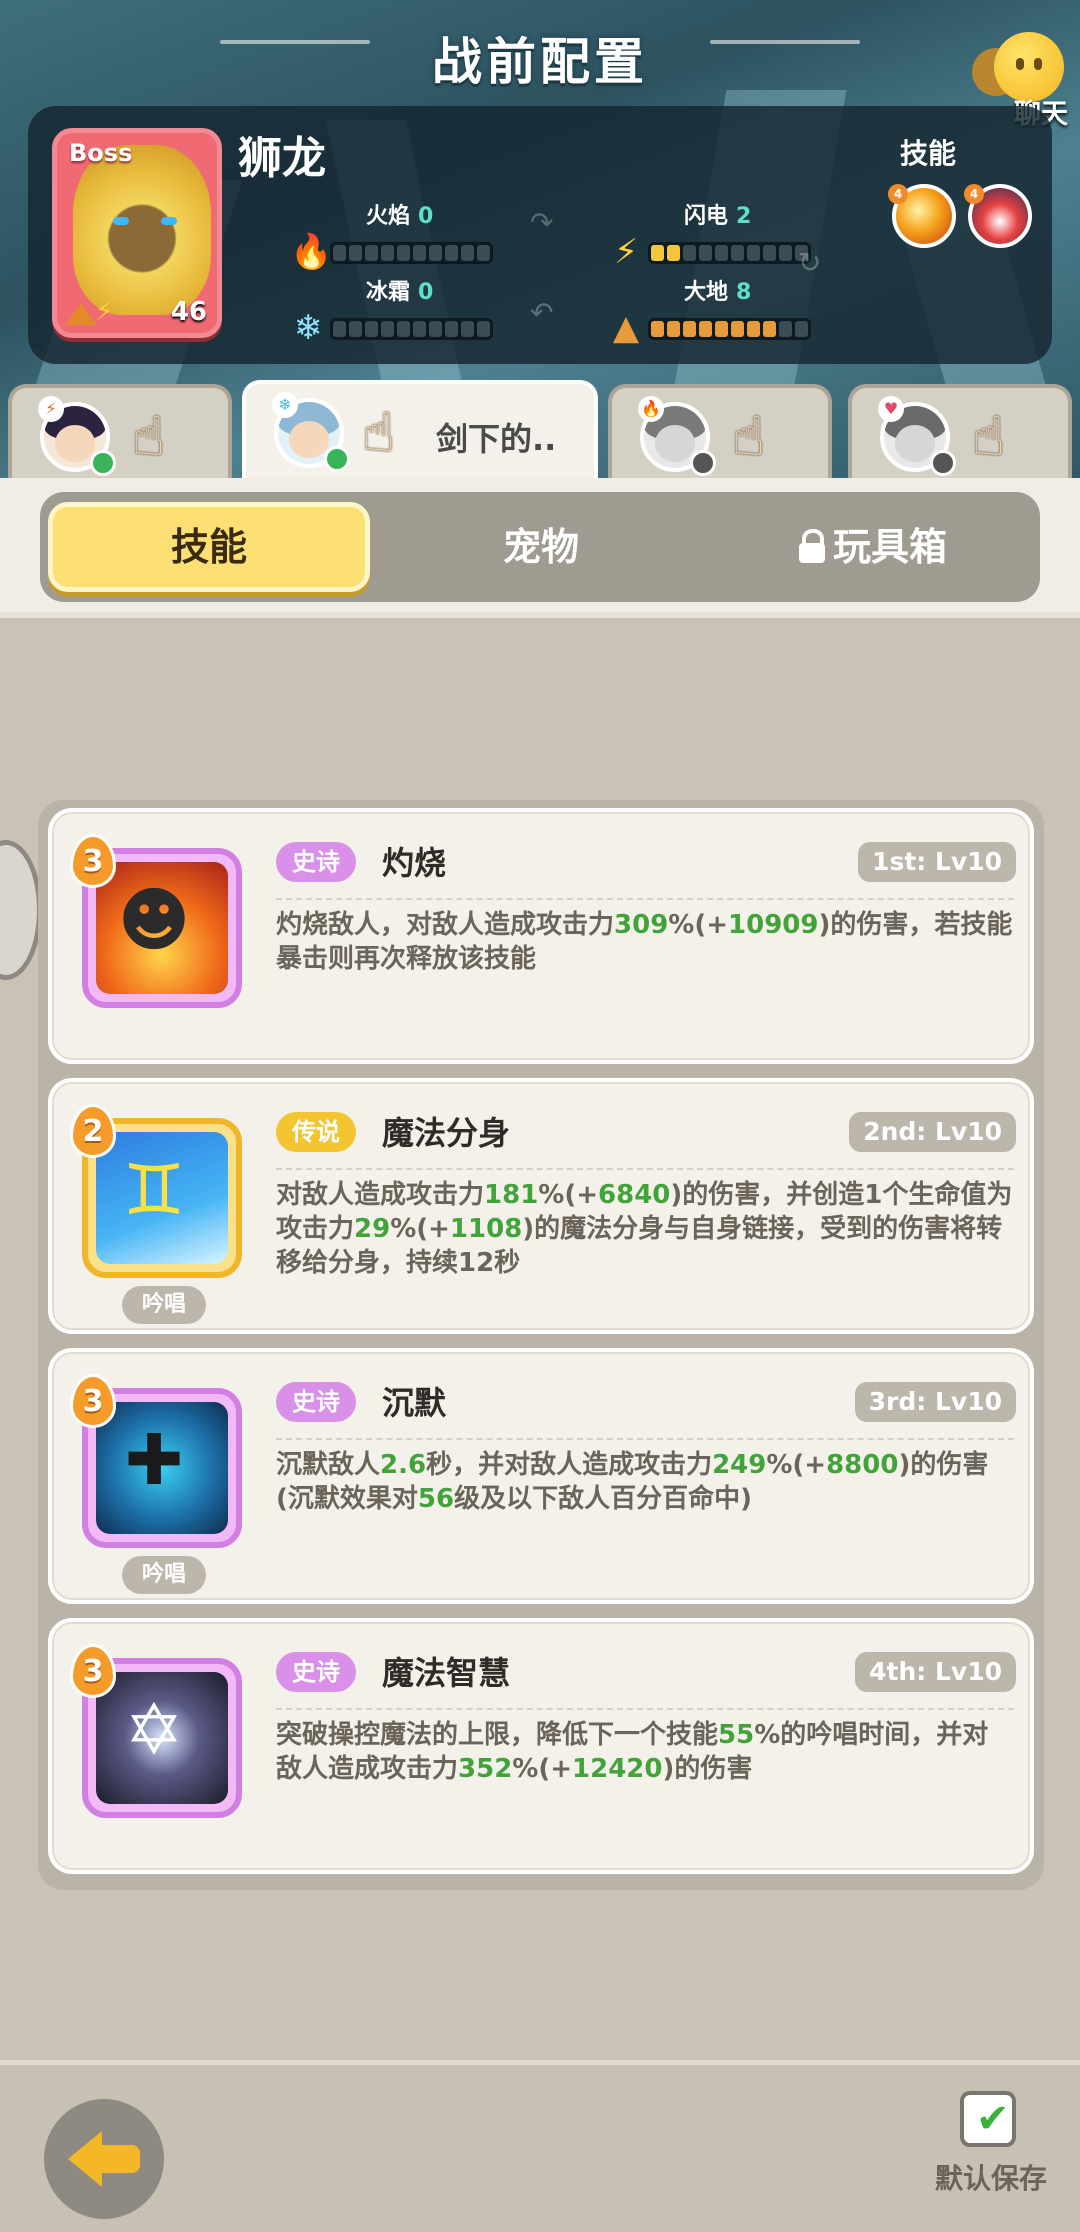 The image size is (1080, 2232). Describe the element at coordinates (889, 547) in the screenshot. I see `tab-toybox-label: 玩具箱` at that location.